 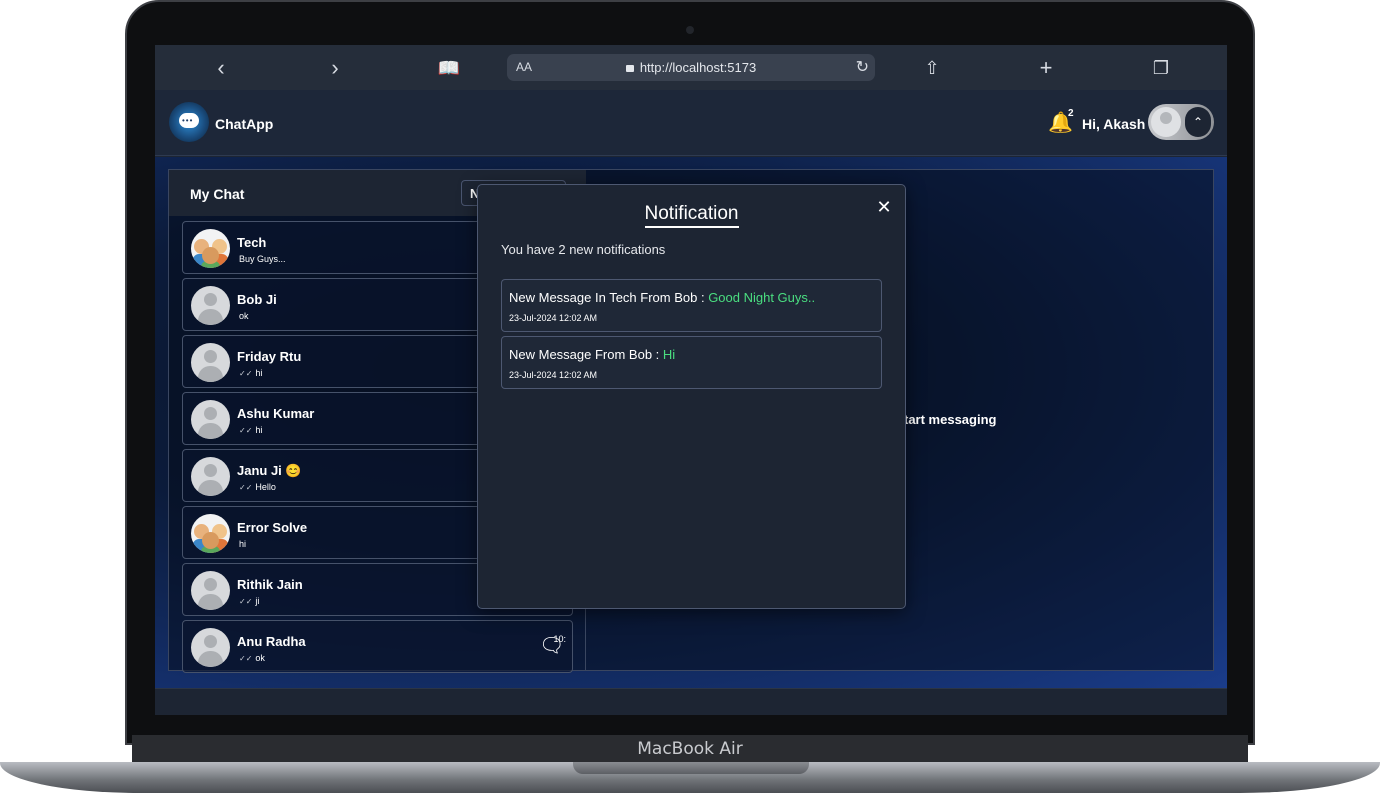 I want to click on tabs-overview-icon: ❐, so click(x=1161, y=68).